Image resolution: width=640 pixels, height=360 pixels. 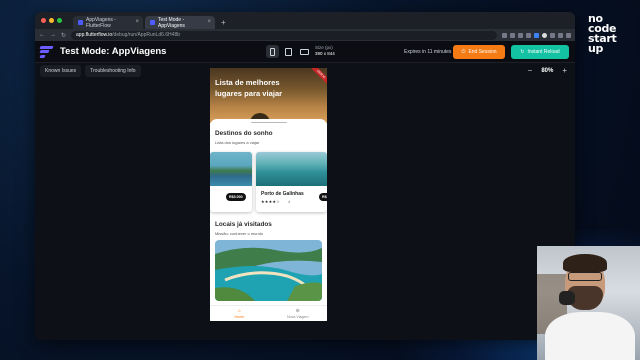 I want to click on sheet-handle, so click(x=269, y=122).